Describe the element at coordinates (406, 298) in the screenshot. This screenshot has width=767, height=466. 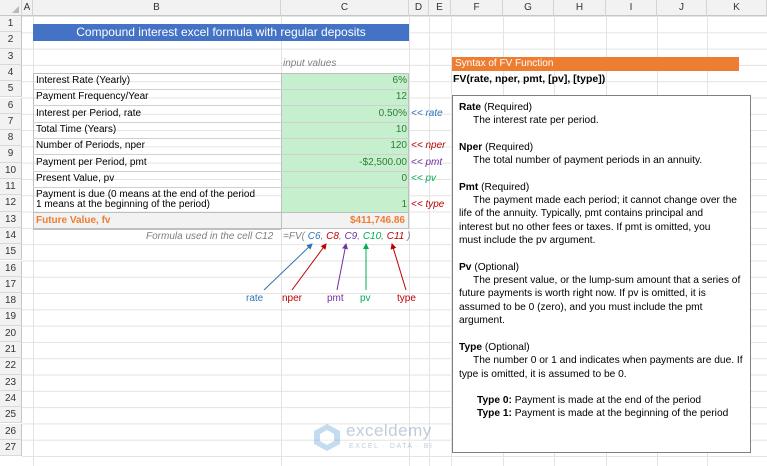
I see `arrow-label-type: type` at that location.